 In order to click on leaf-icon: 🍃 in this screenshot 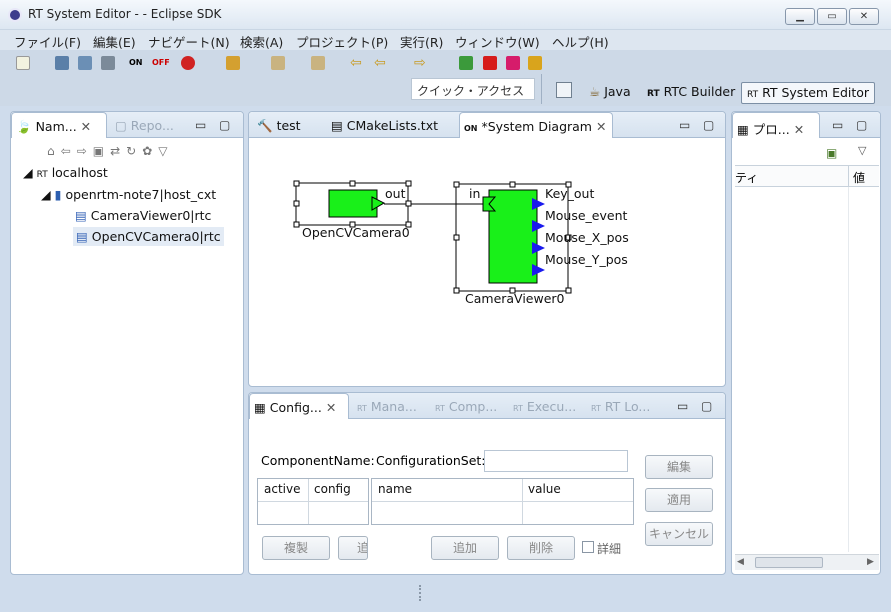, I will do `click(24, 126)`.